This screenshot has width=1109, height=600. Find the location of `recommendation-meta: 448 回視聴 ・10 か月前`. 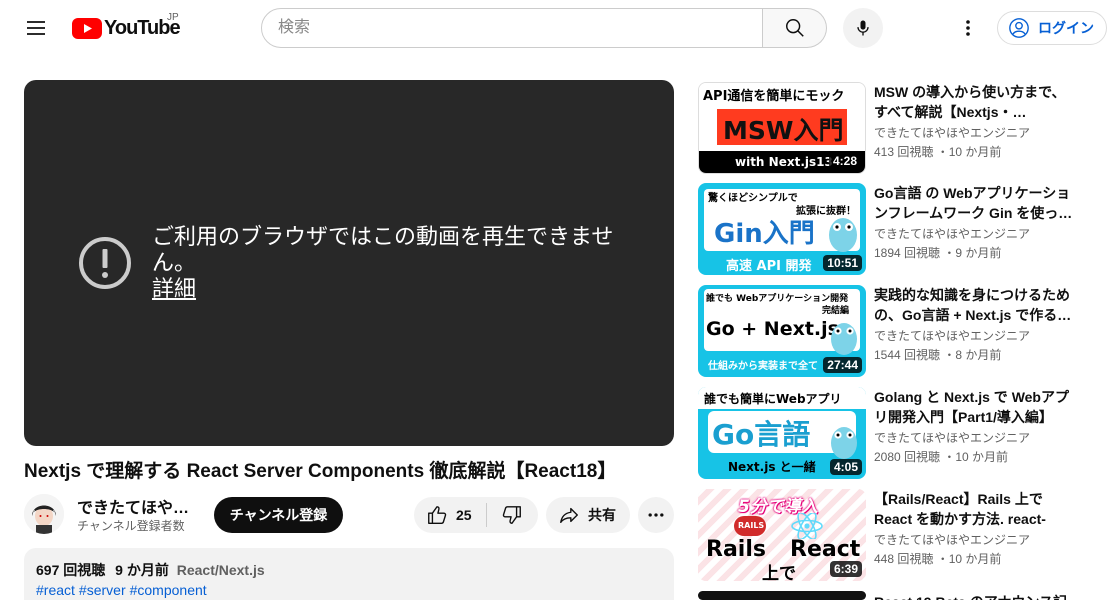

recommendation-meta: 448 回視聴 ・10 か月前 is located at coordinates (938, 559).